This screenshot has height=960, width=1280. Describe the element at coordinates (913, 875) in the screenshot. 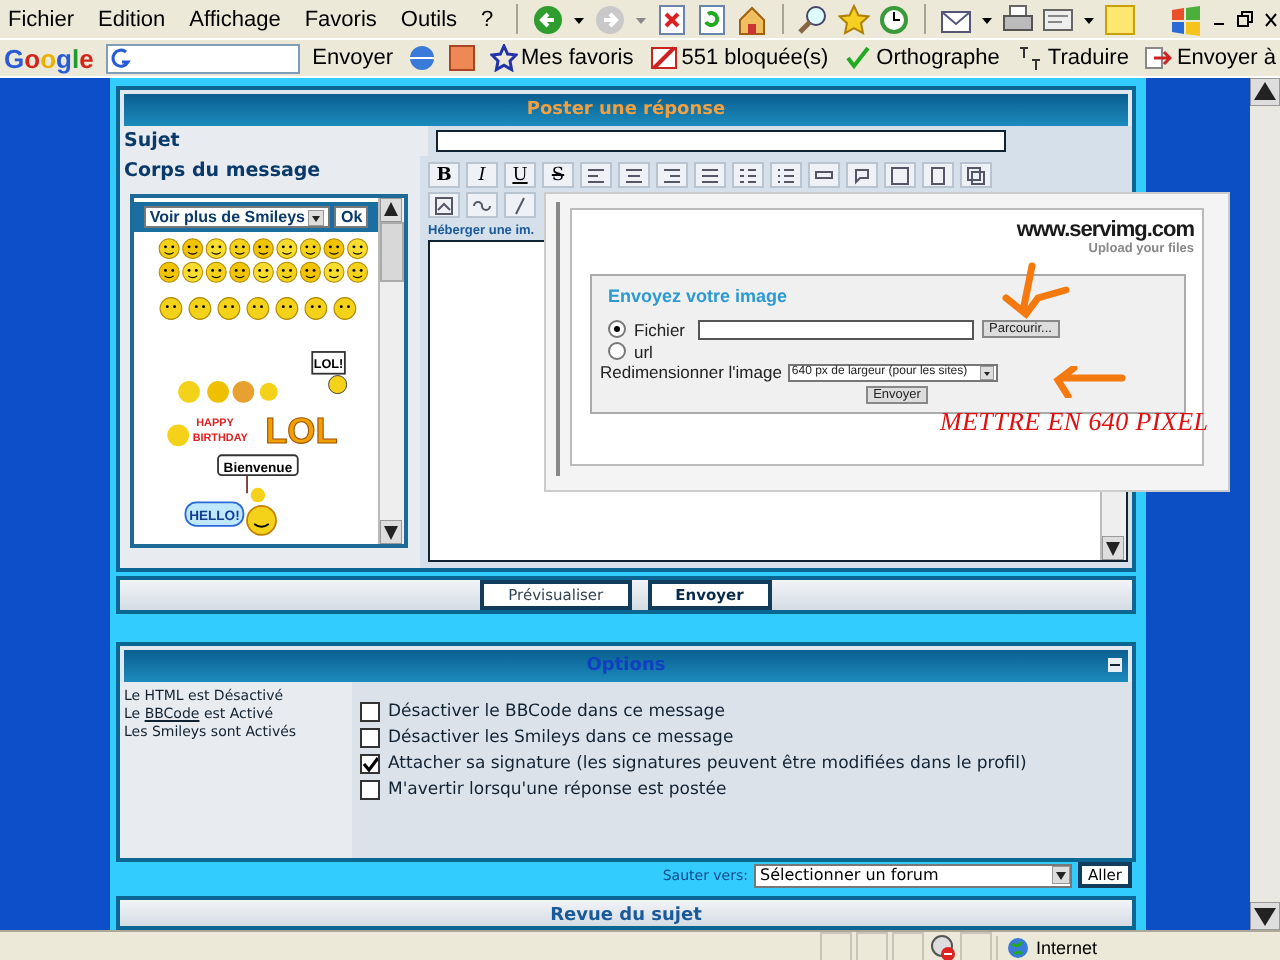

I see `forum-dropdown: Sélectionner un forum` at that location.